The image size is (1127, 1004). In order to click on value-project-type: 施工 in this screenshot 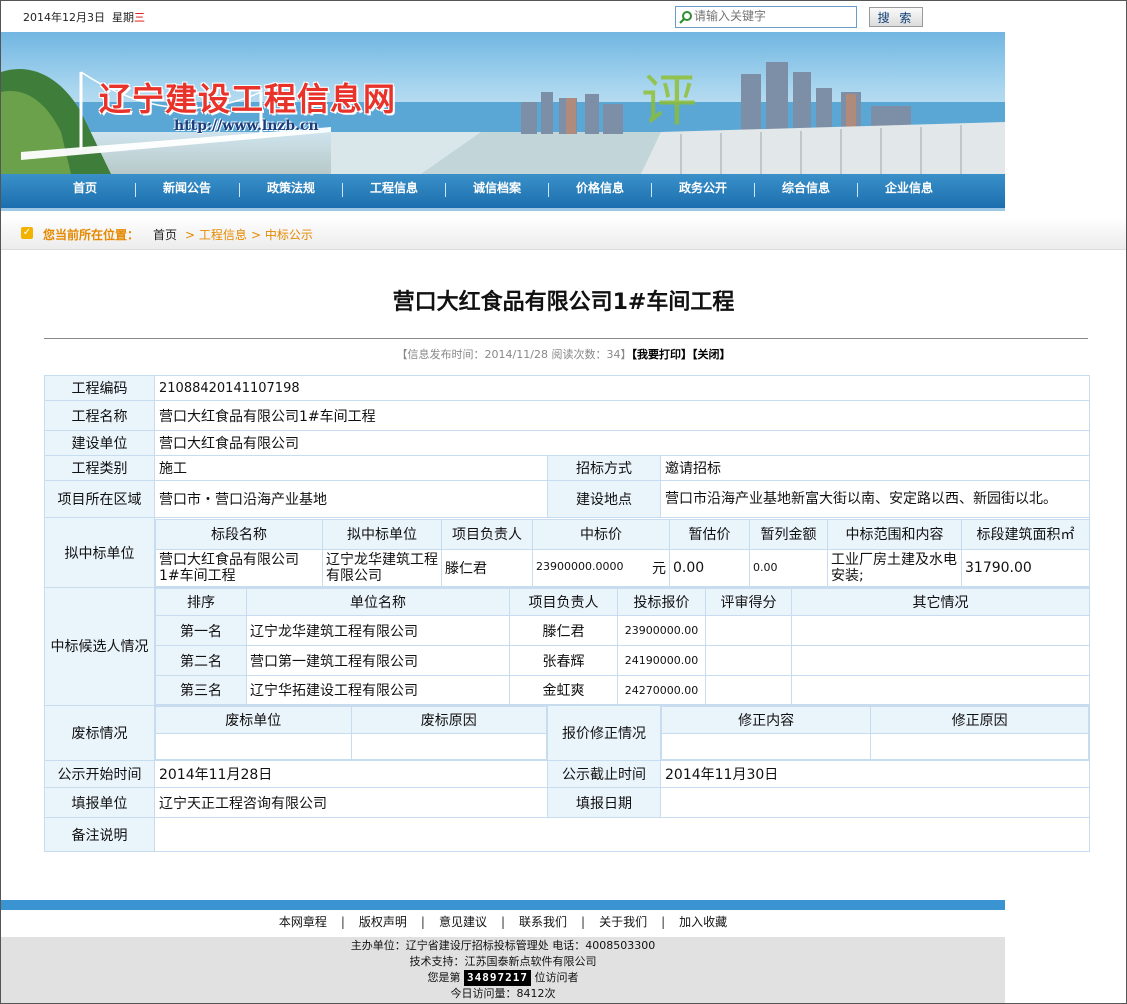, I will do `click(351, 468)`.